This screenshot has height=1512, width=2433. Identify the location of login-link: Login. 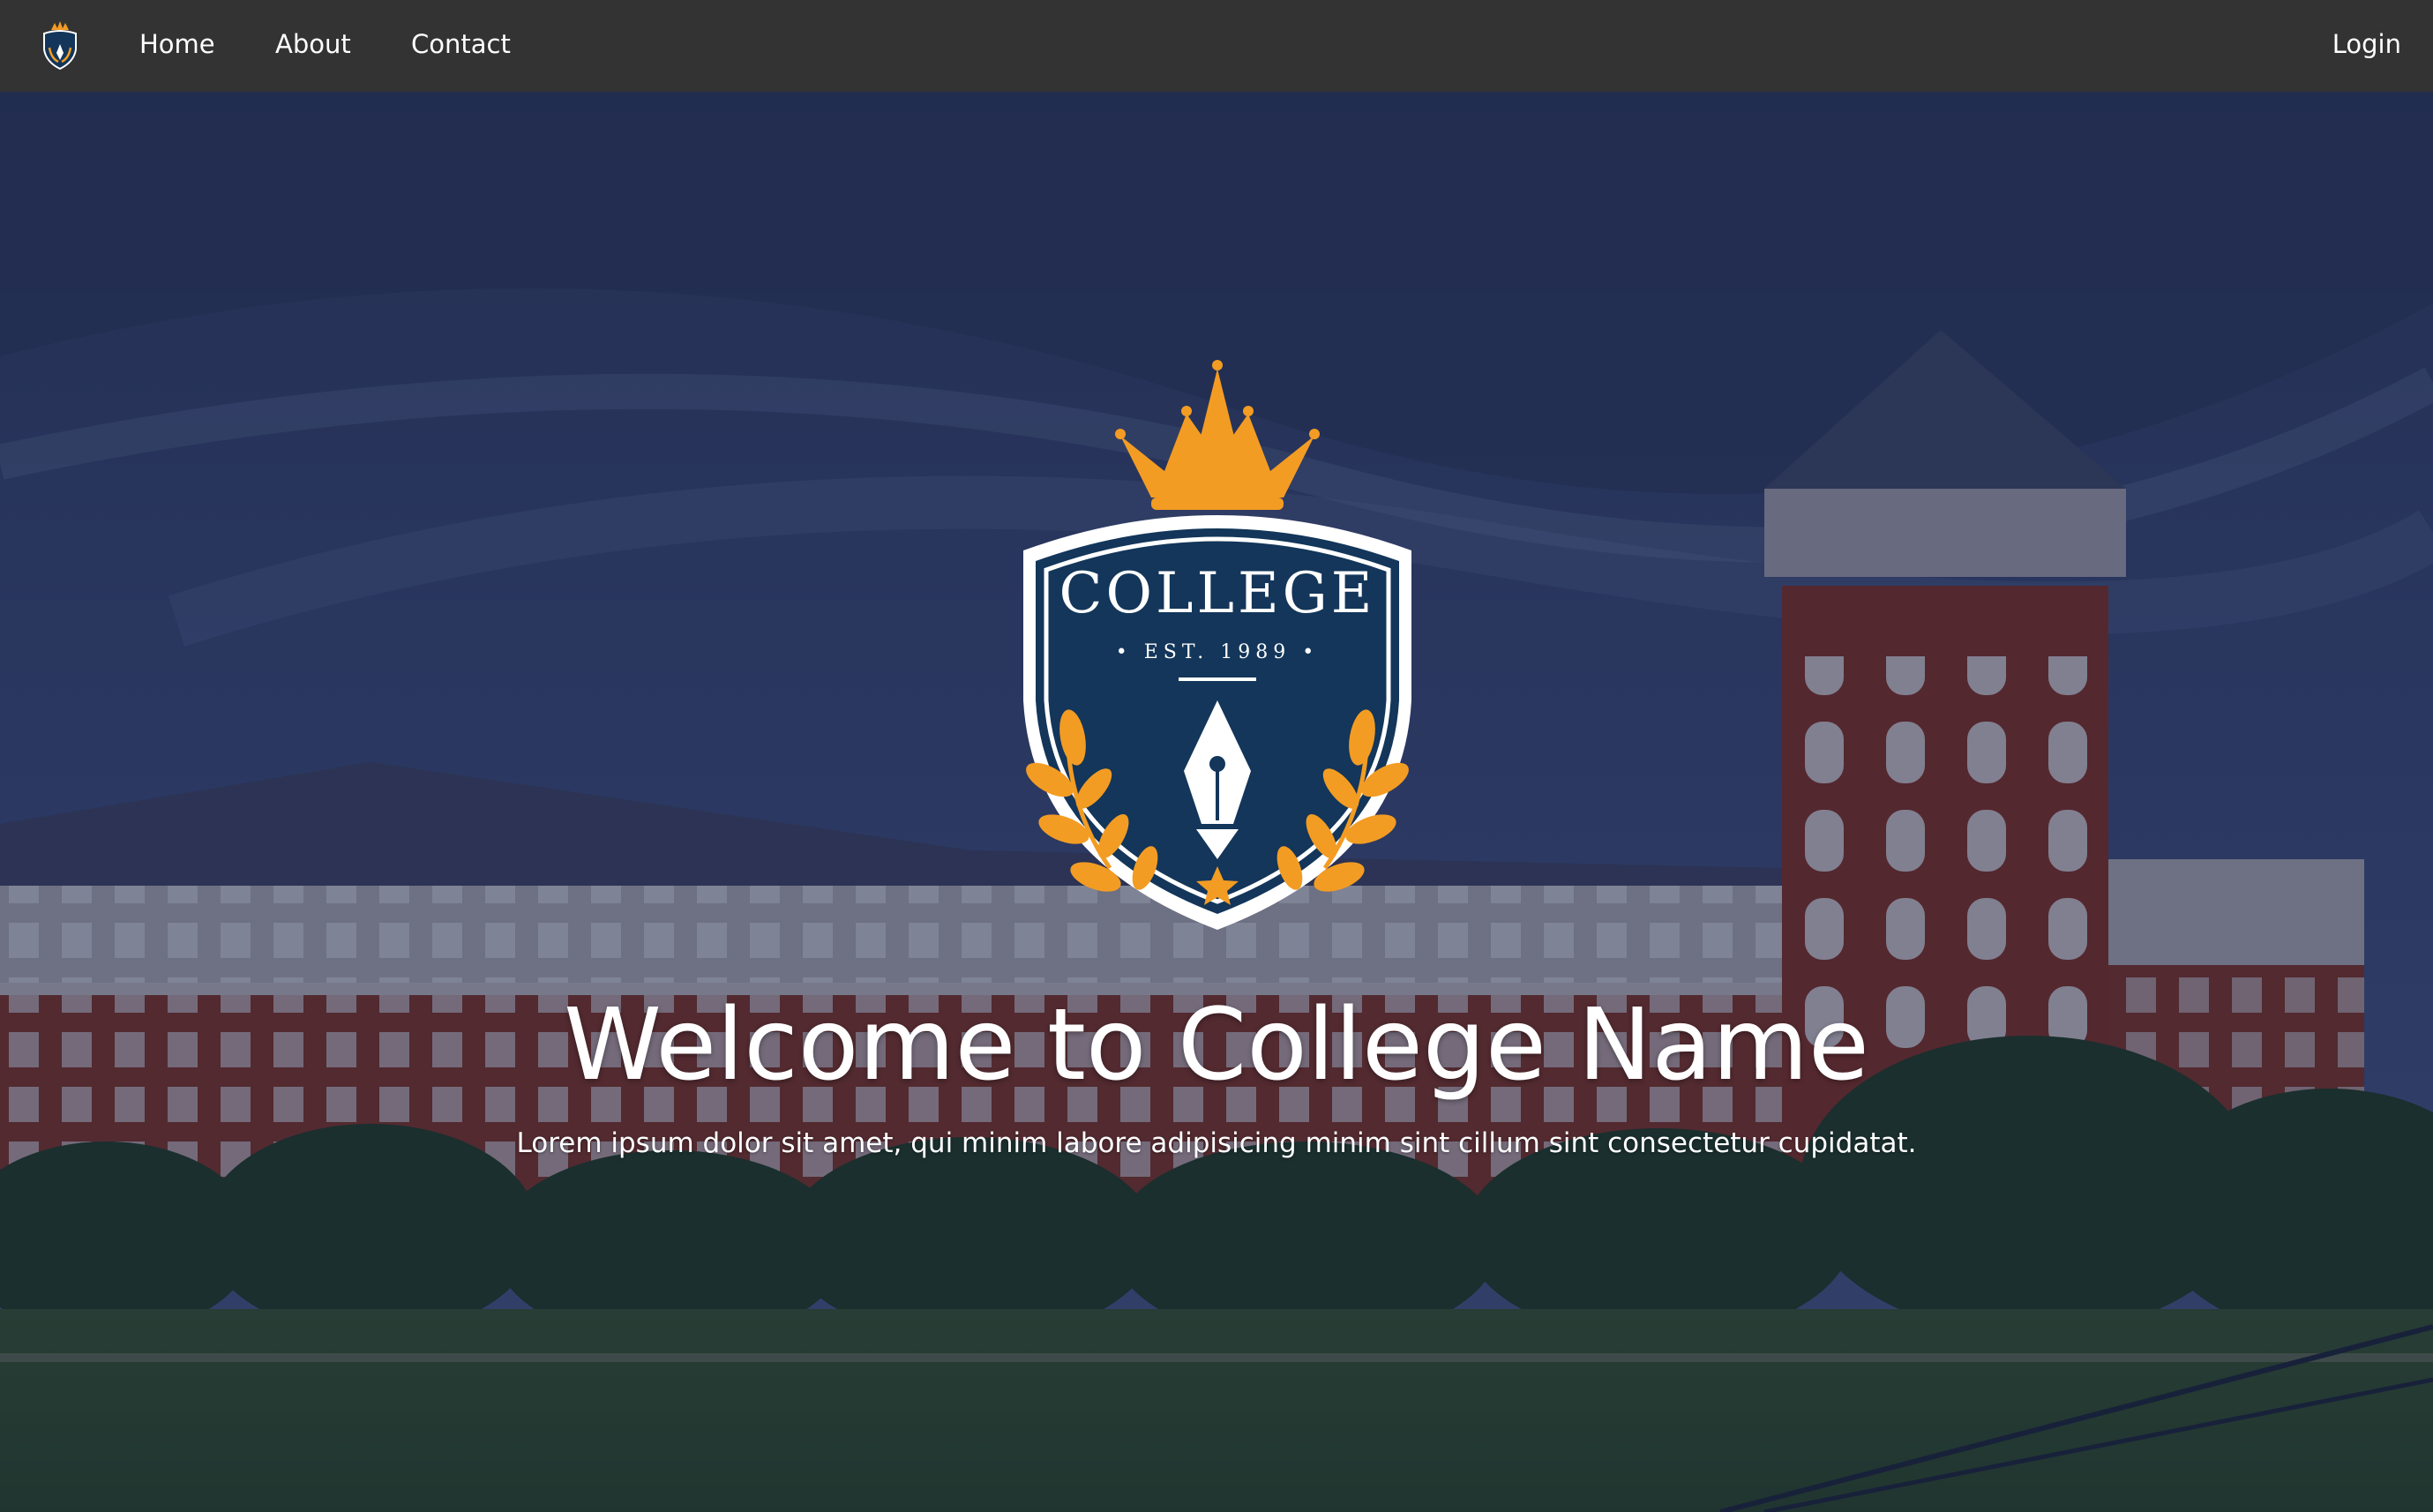
(2367, 46).